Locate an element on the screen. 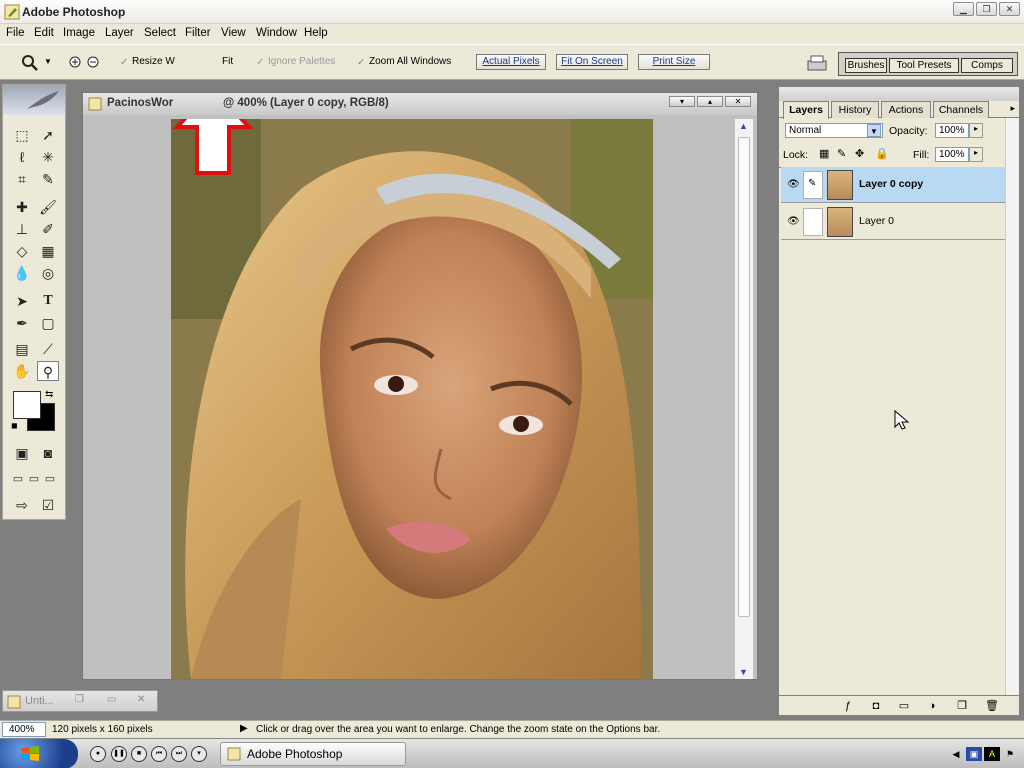 This screenshot has height=768, width=1024. minimize-button: ▁ is located at coordinates (963, 9).